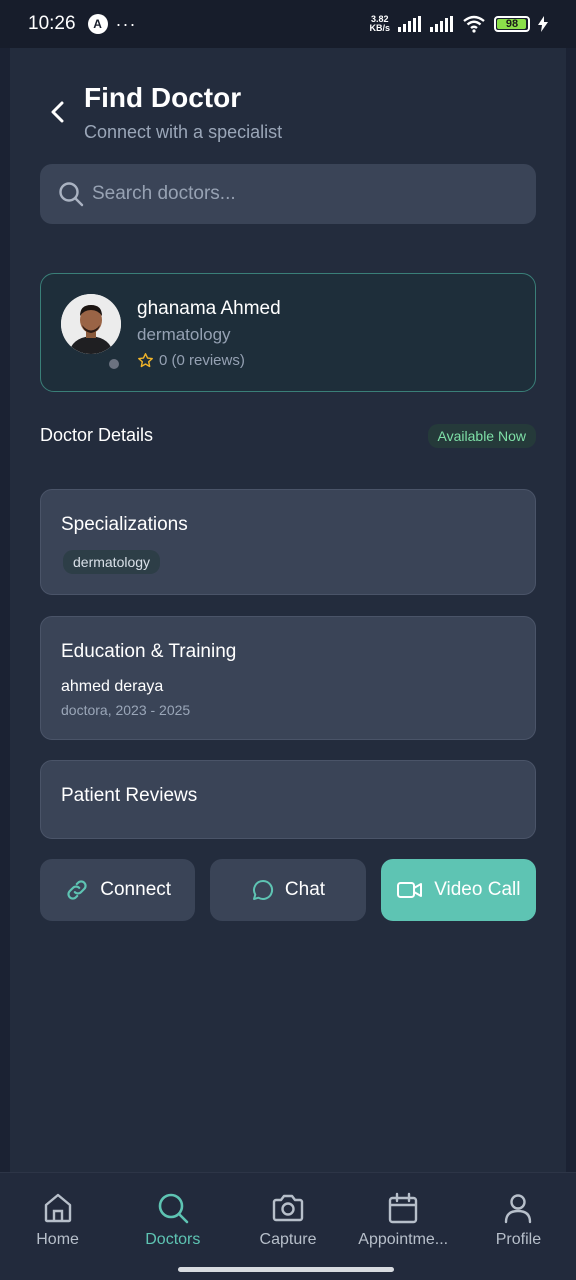  Describe the element at coordinates (52, 23) in the screenshot. I see `status-time: 10:26` at that location.